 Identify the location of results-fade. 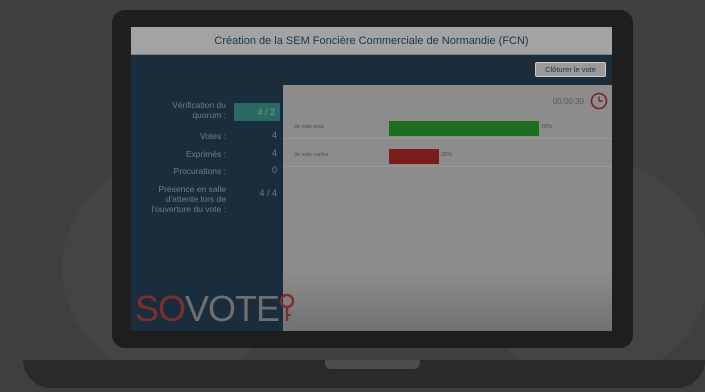
(447, 301).